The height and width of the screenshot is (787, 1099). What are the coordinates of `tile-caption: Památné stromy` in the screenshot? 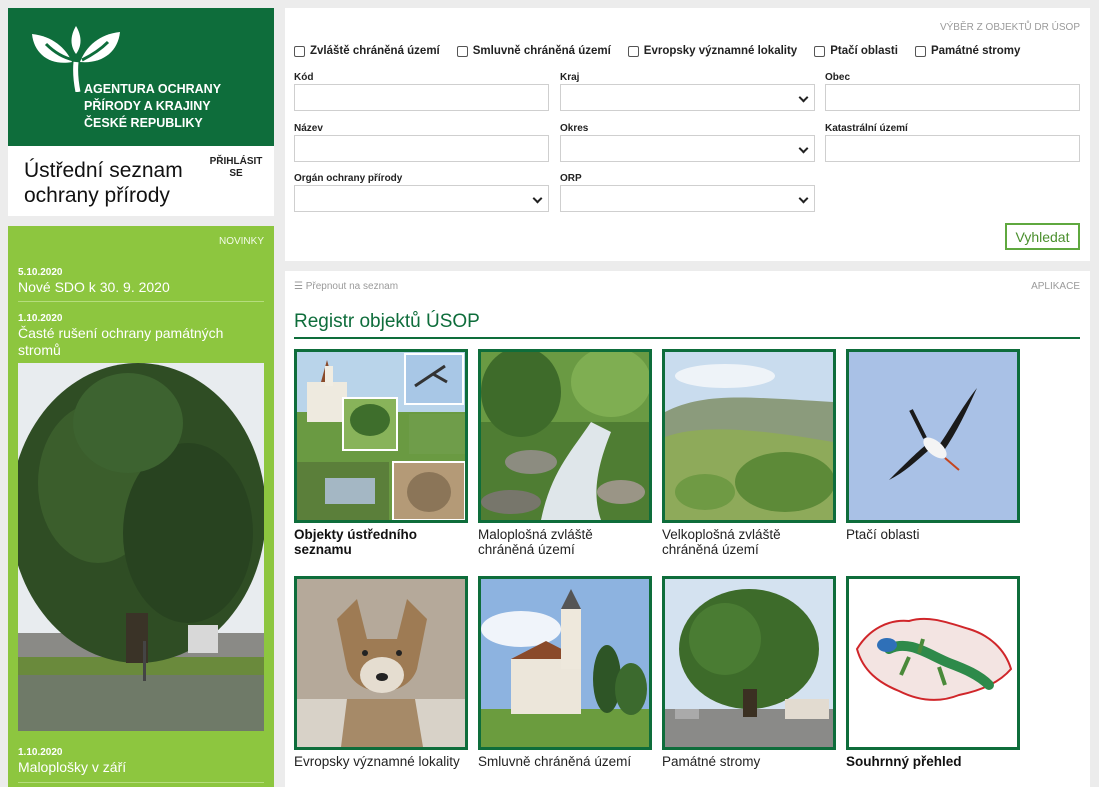 It's located at (749, 761).